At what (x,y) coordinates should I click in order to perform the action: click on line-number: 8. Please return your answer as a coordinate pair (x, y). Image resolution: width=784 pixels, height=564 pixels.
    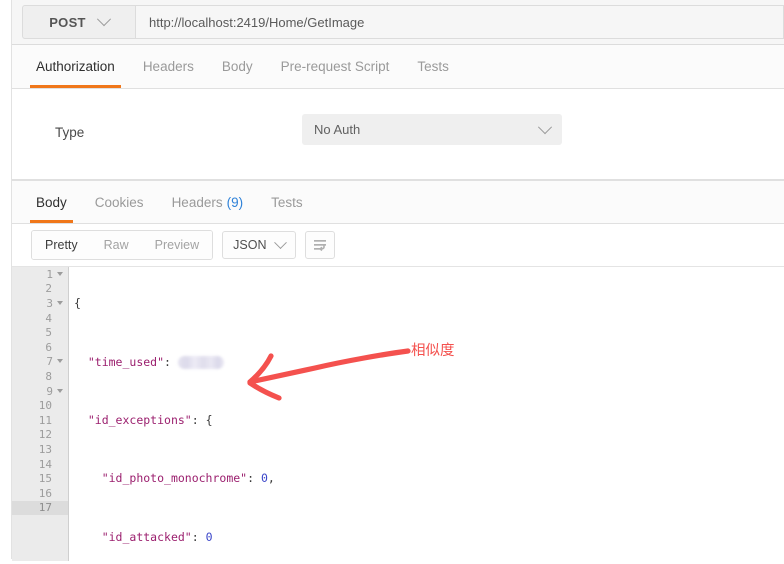
    Looking at the image, I should click on (48, 376).